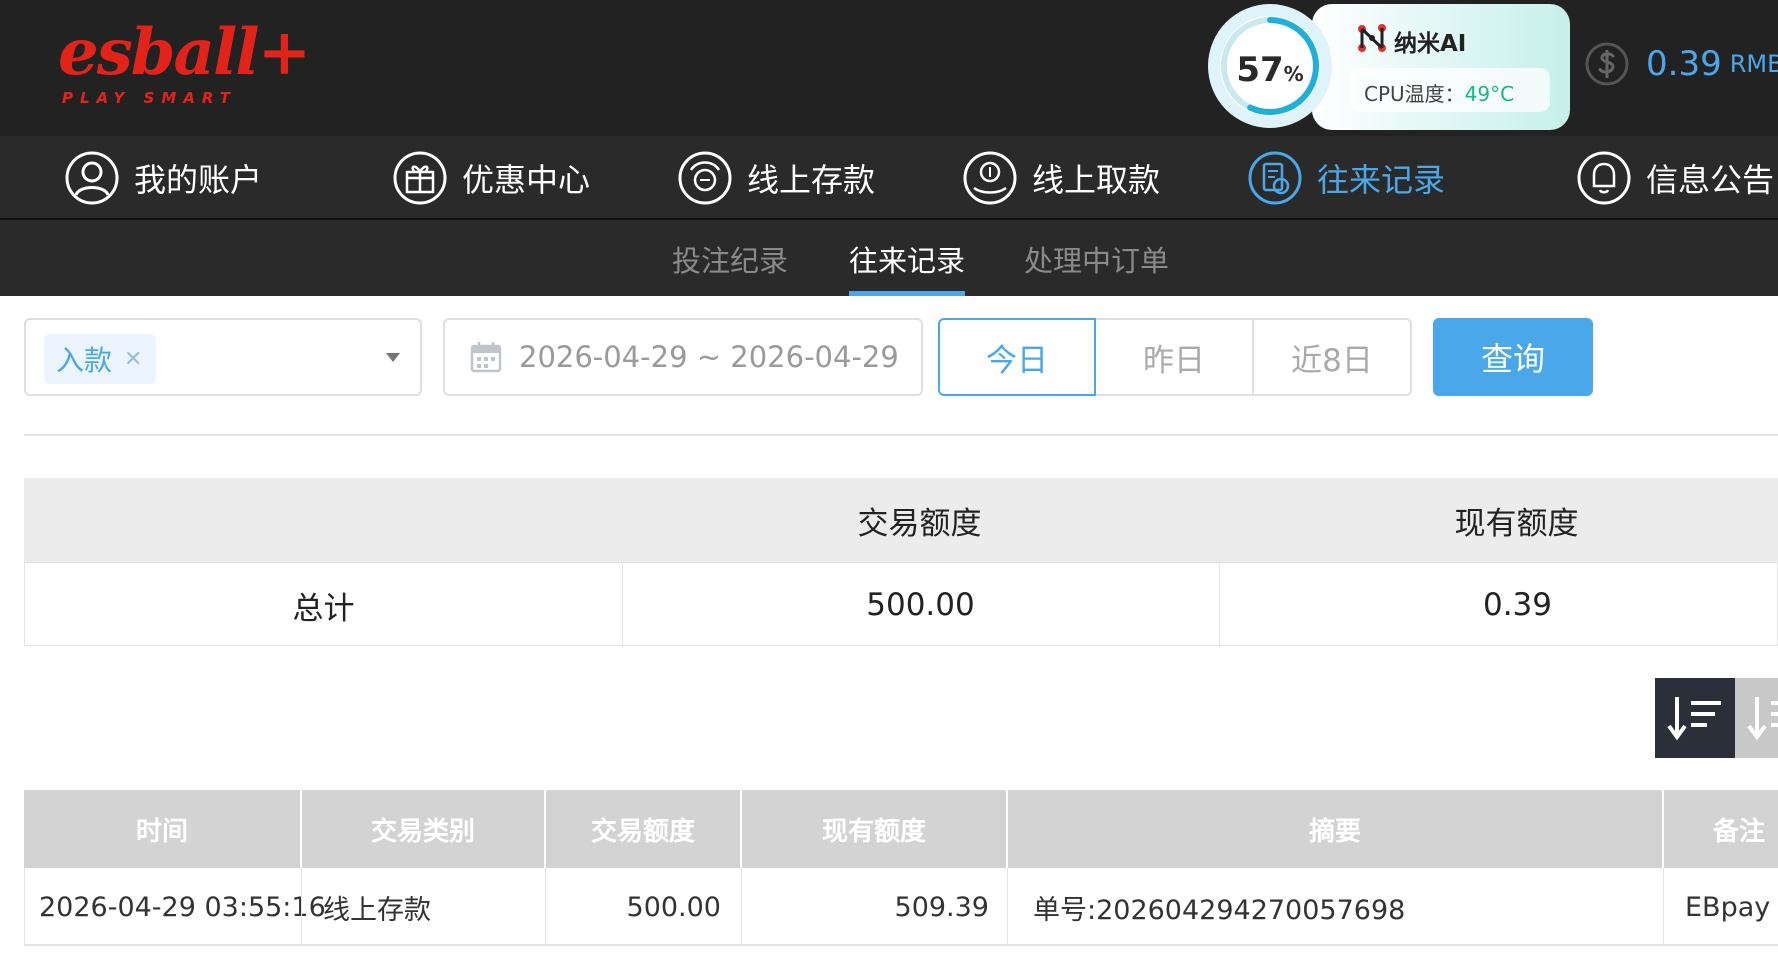  I want to click on sort-ascending-icon, so click(1762, 719).